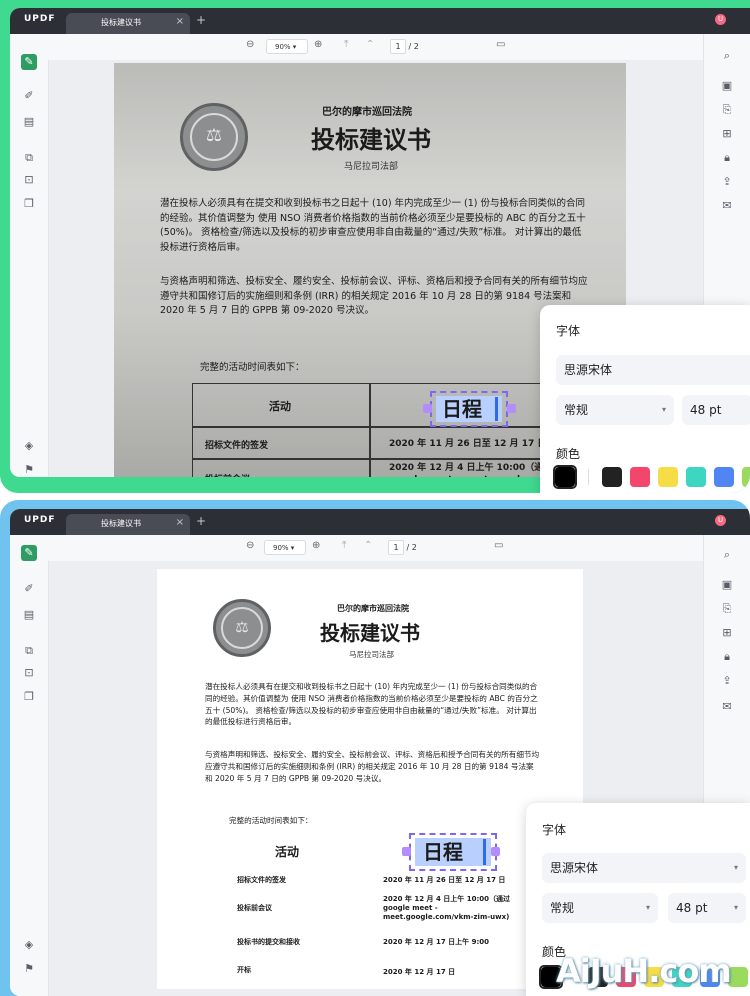 Image resolution: width=750 pixels, height=996 pixels. I want to click on row-date-3: 2020 年 12 月 17 日上午 9:00, so click(436, 942).